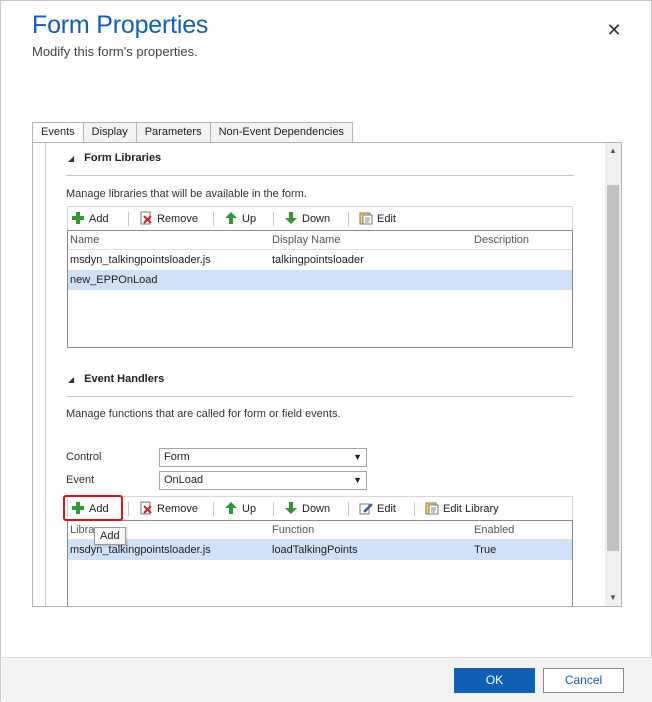  I want to click on form-libraries-header: ◢ Form Libraries, so click(114, 158).